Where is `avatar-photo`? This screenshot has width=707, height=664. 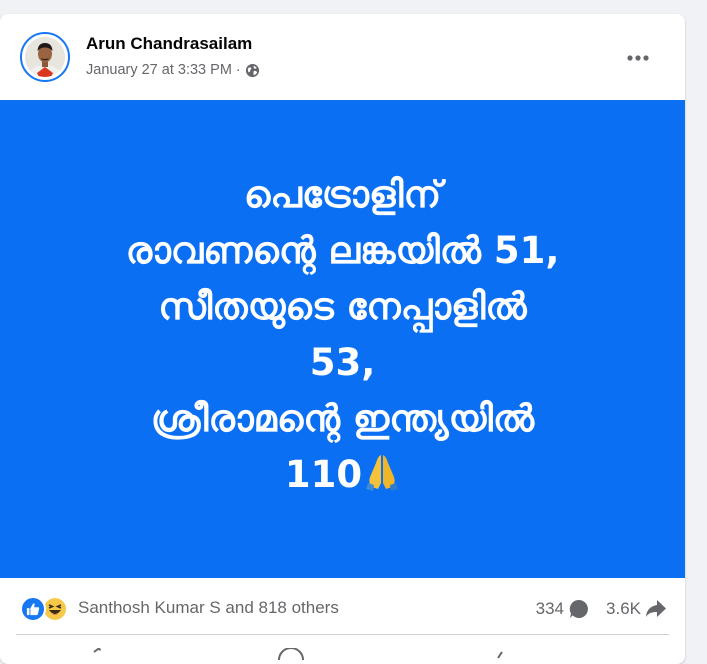
avatar-photo is located at coordinates (45, 57).